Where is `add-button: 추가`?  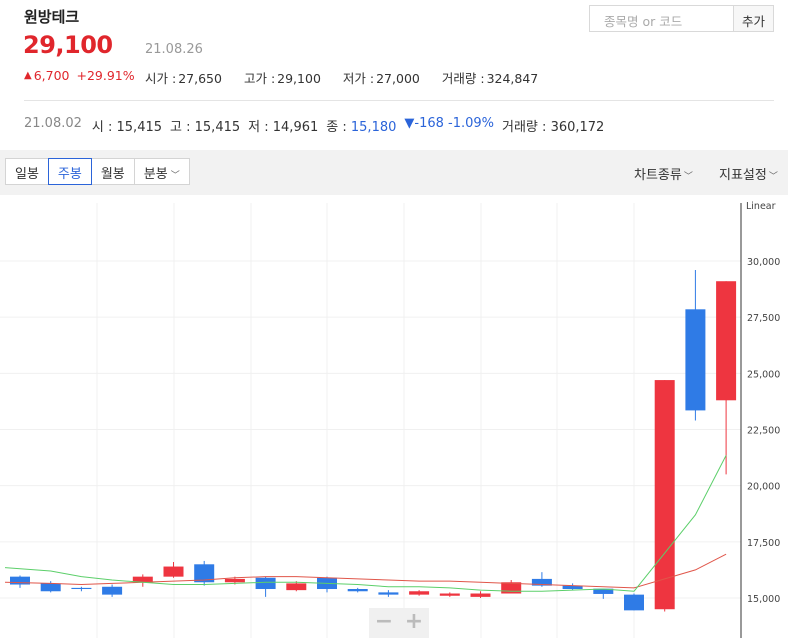
add-button: 추가 is located at coordinates (753, 18).